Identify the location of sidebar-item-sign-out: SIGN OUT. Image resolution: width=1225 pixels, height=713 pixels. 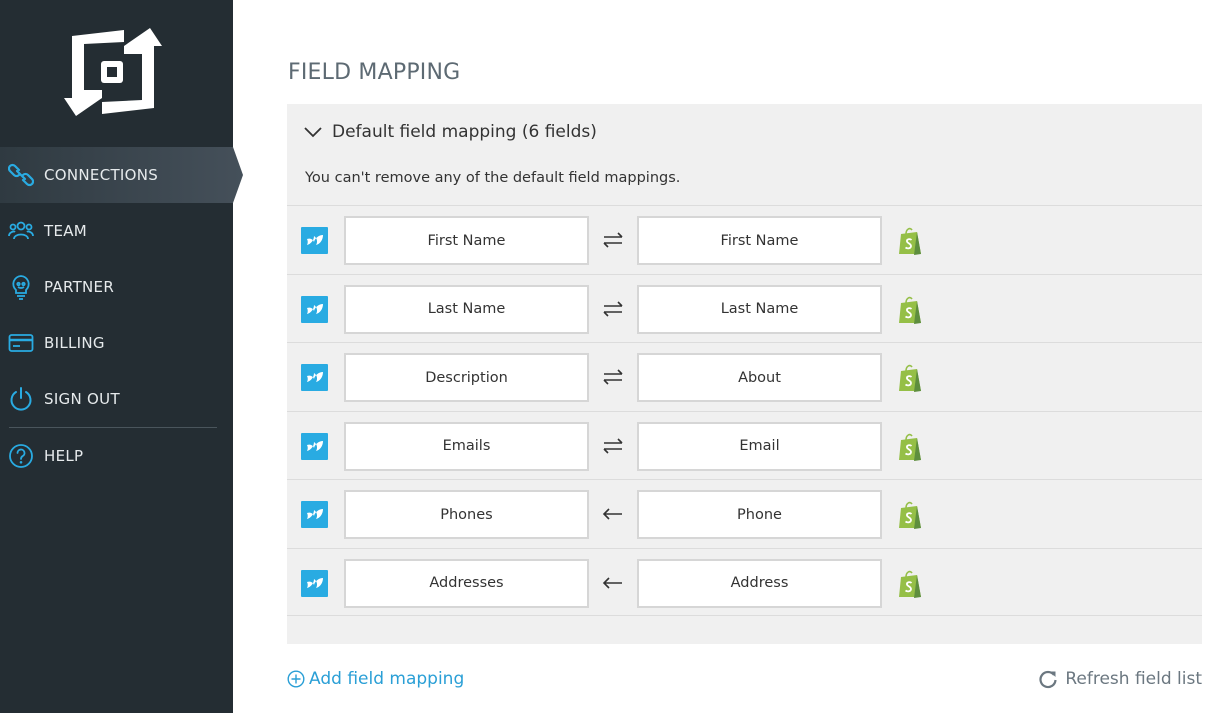
(121, 399).